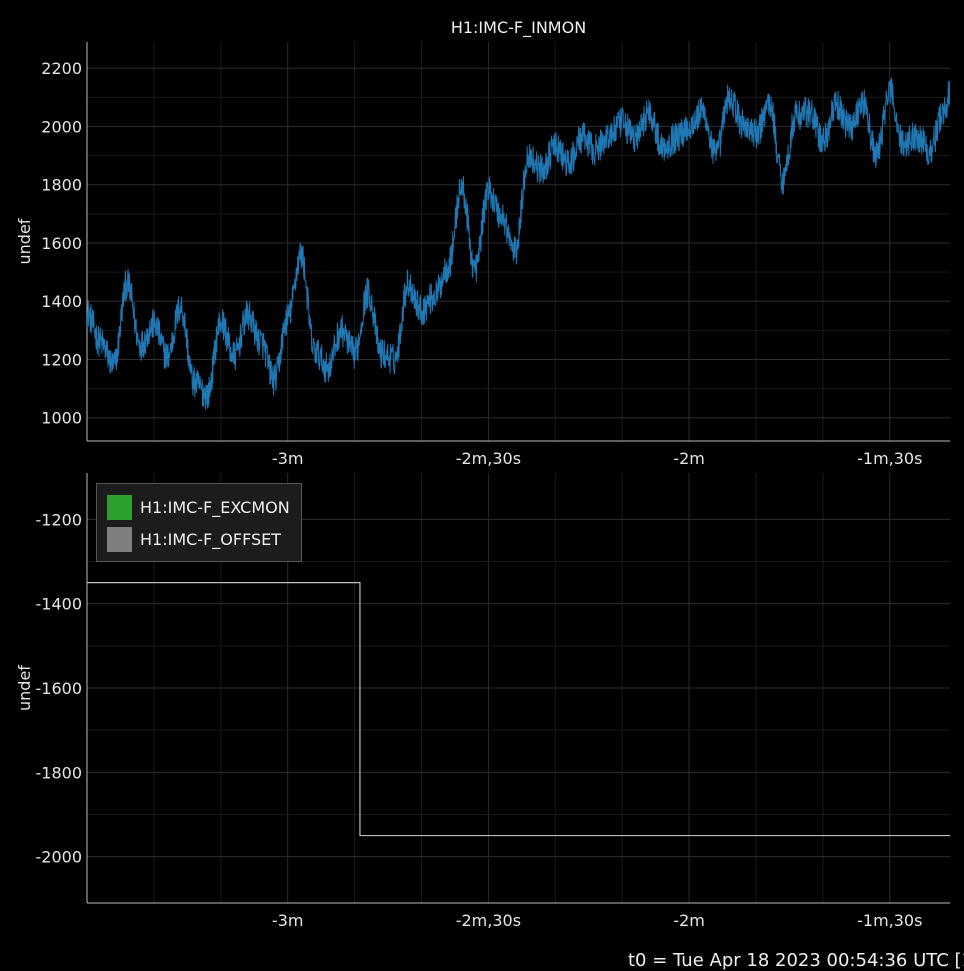 This screenshot has height=971, width=964. I want to click on y-tick-label: -1400, so click(59, 604).